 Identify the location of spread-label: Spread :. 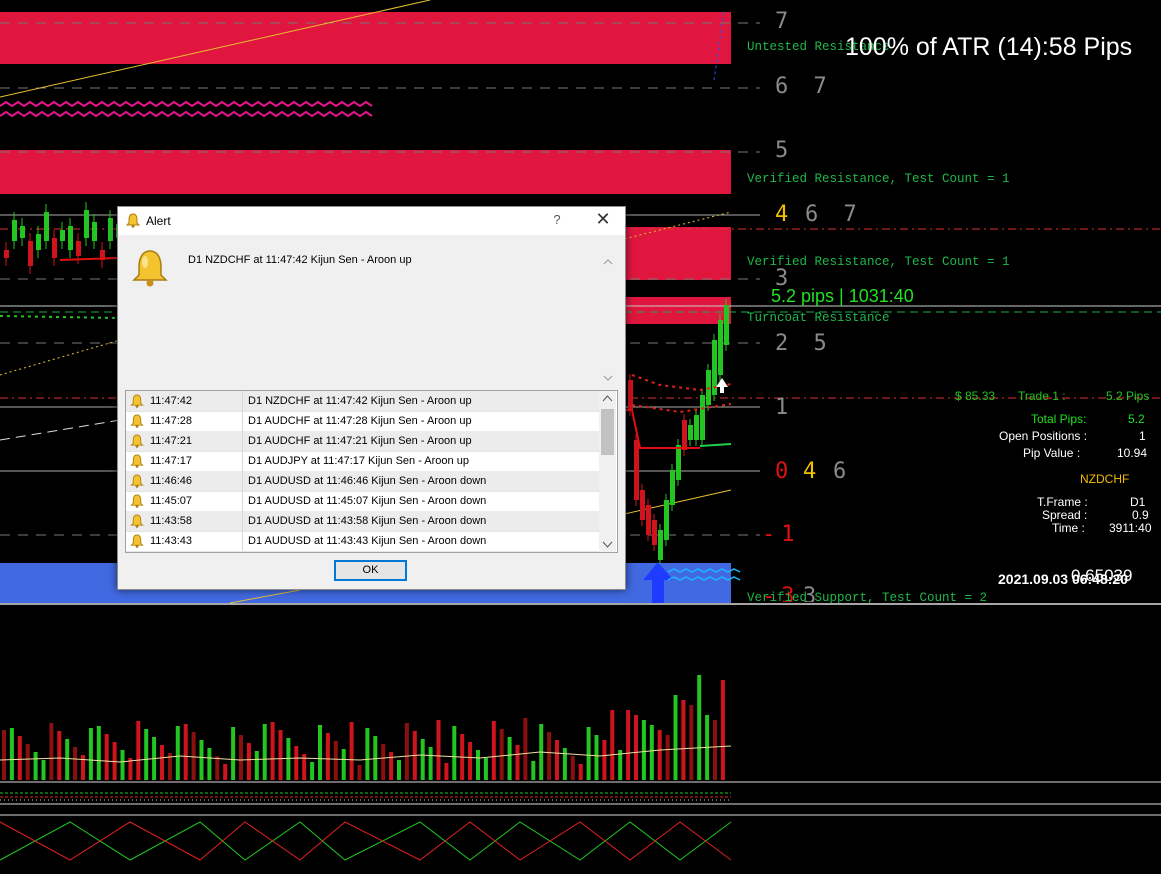
(1065, 515).